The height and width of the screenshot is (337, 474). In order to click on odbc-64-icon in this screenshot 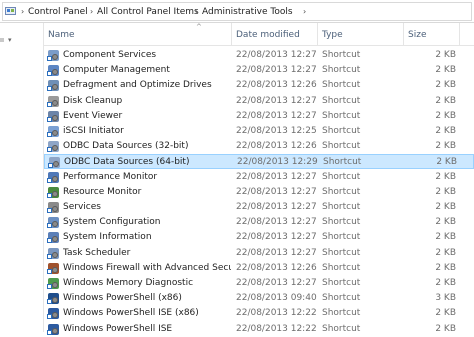, I will do `click(54, 162)`.